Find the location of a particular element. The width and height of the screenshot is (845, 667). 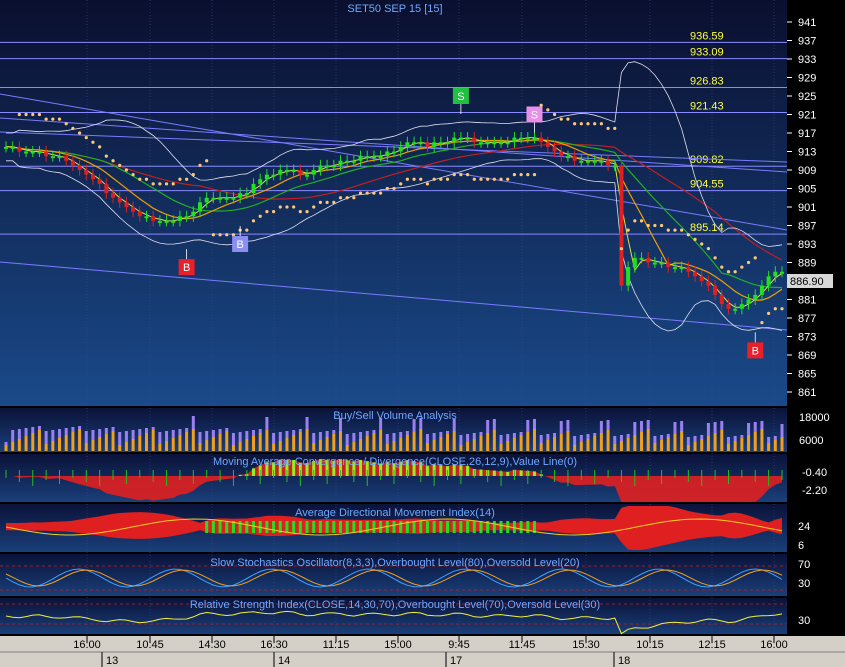

macd-tick-2: -2.20 is located at coordinates (814, 491).